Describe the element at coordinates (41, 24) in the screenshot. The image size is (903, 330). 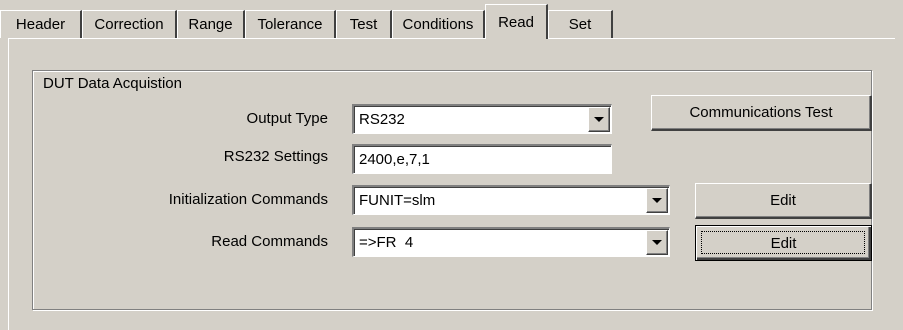
I see `tab-header: Header` at that location.